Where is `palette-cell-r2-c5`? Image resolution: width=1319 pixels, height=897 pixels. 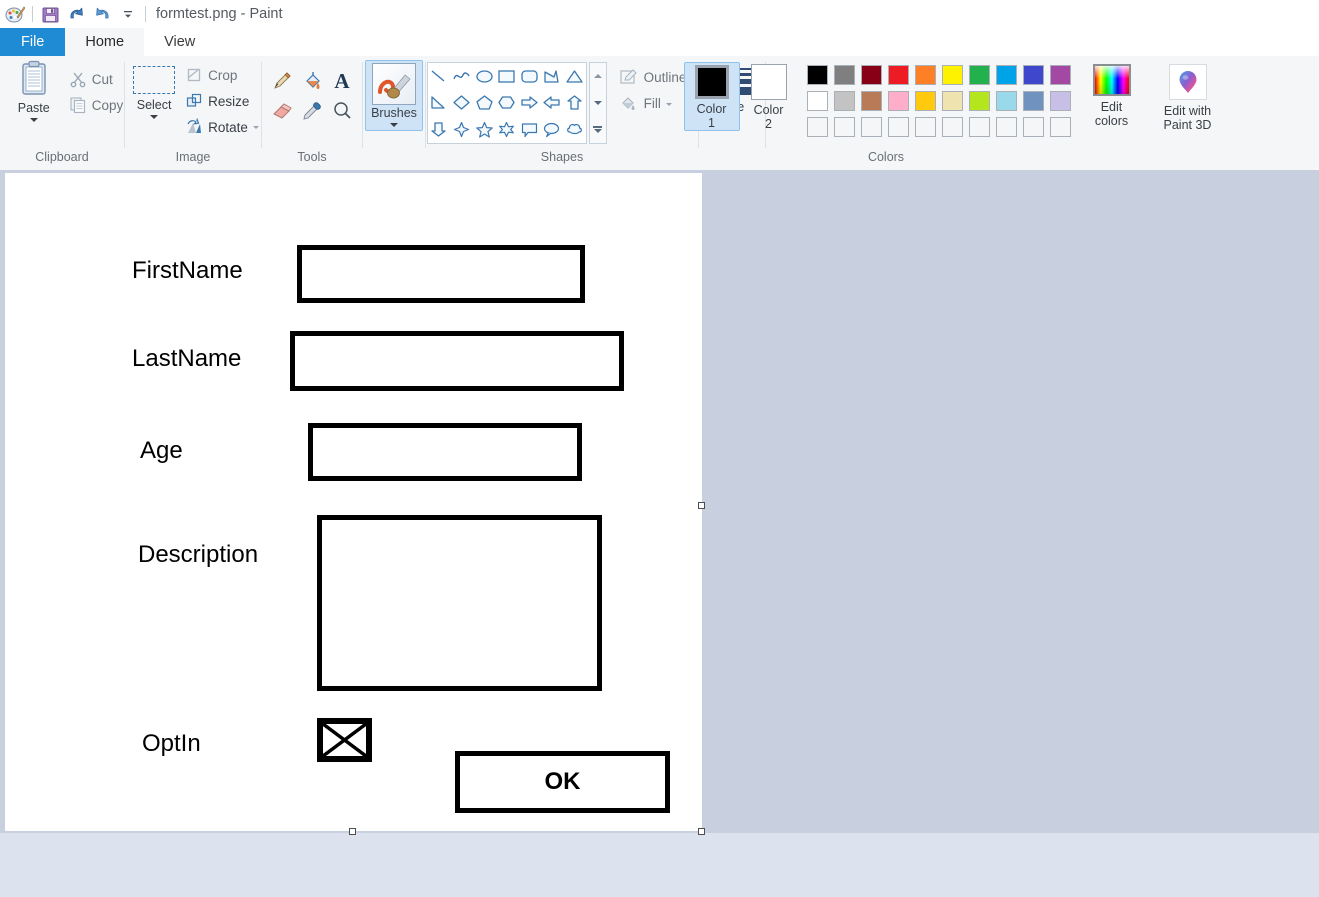
palette-cell-r2-c5 is located at coordinates (925, 101).